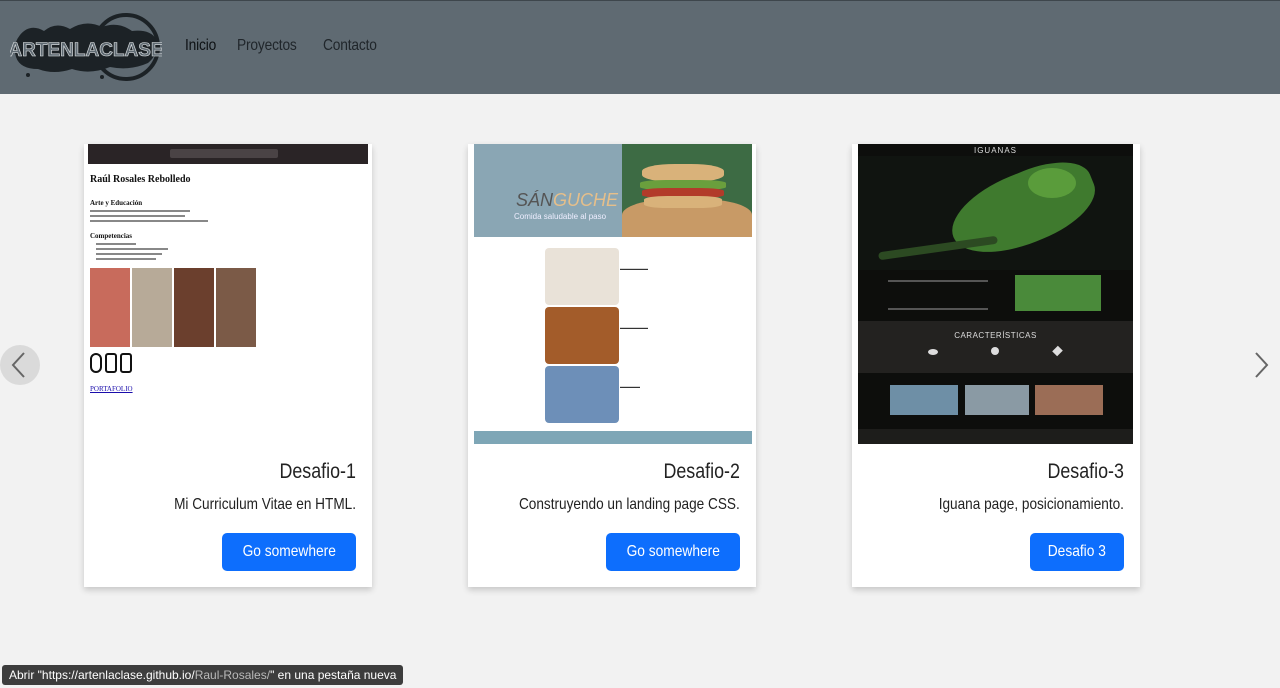  What do you see at coordinates (567, 200) in the screenshot?
I see `sanguche-logo: SÁNGUCHE` at bounding box center [567, 200].